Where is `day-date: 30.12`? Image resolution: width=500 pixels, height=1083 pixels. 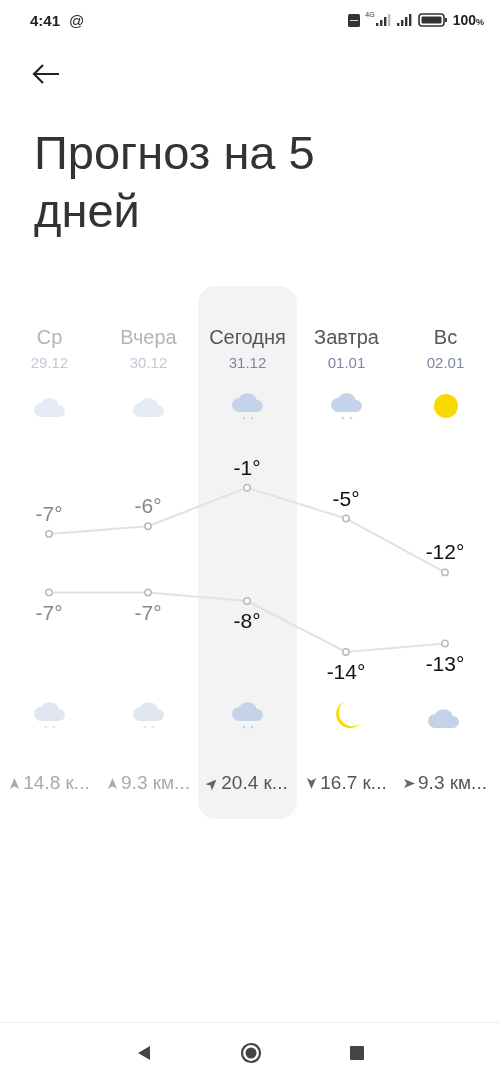 day-date: 30.12 is located at coordinates (148, 362).